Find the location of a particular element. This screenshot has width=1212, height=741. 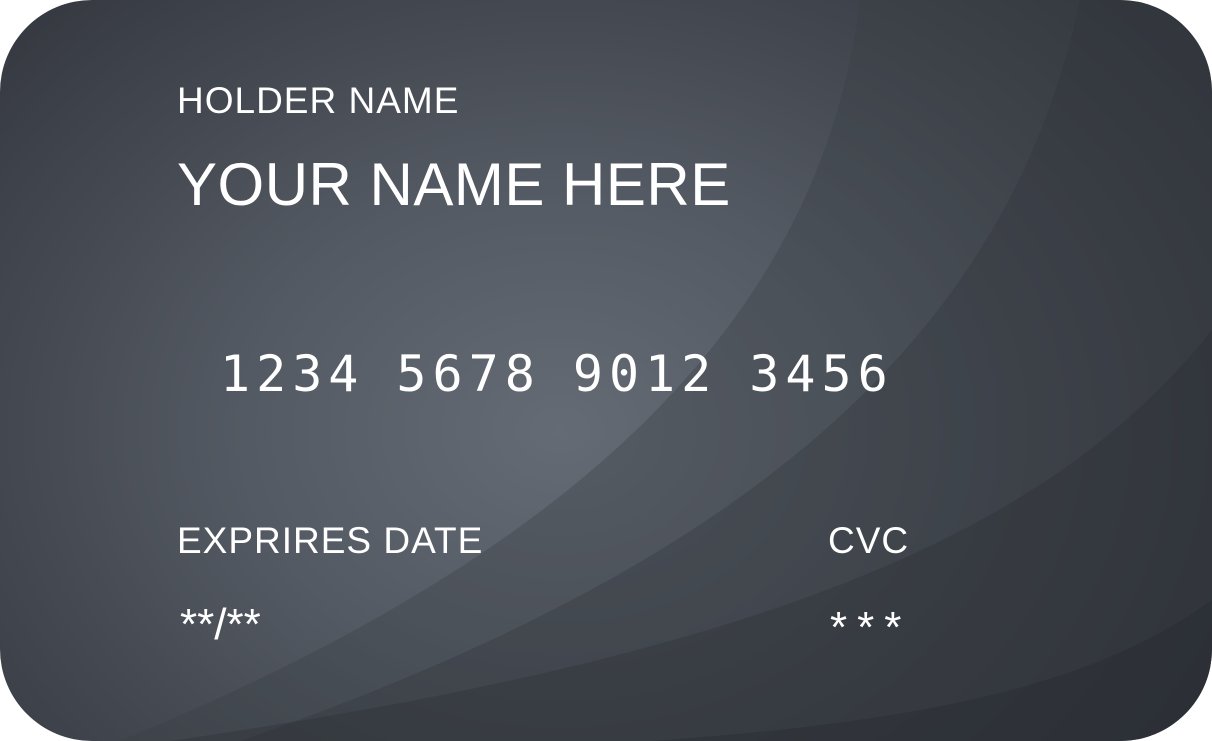

expiry-date-label: EXPRIRES DATE is located at coordinates (330, 540).